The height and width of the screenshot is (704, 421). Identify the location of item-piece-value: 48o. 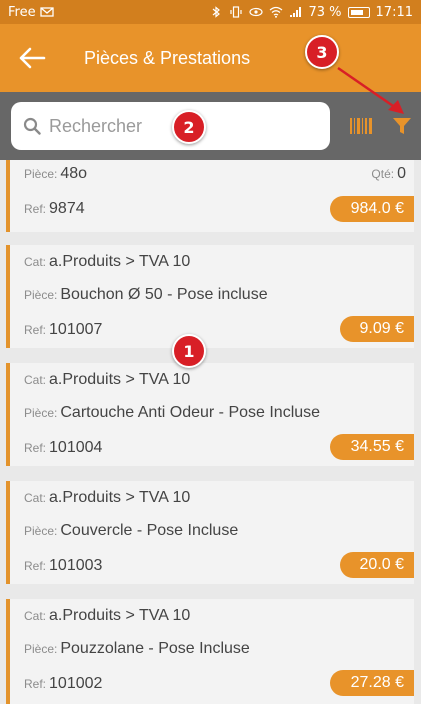
(74, 173).